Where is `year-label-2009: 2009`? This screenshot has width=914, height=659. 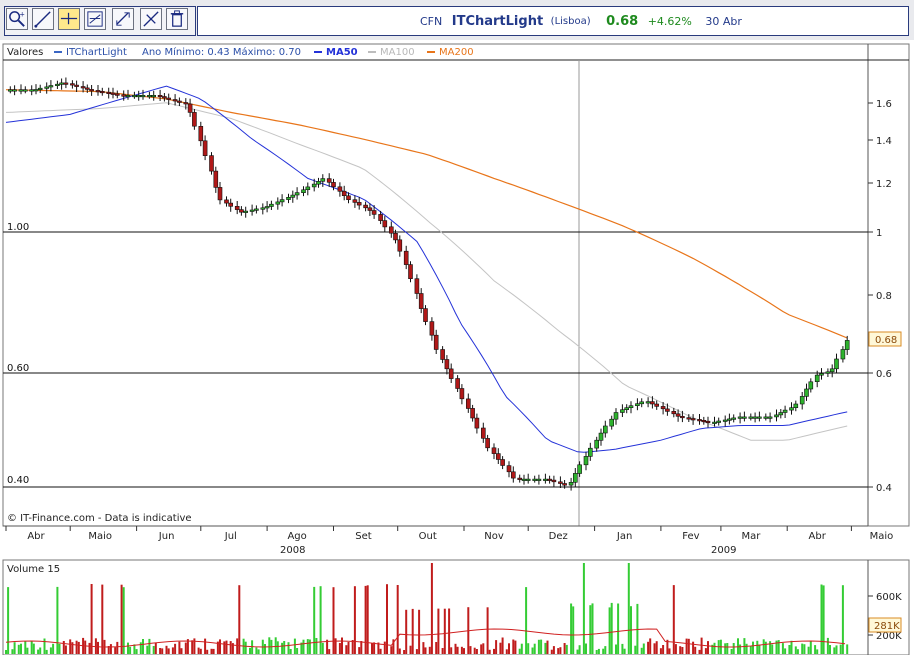
year-label-2009: 2009 is located at coordinates (723, 550).